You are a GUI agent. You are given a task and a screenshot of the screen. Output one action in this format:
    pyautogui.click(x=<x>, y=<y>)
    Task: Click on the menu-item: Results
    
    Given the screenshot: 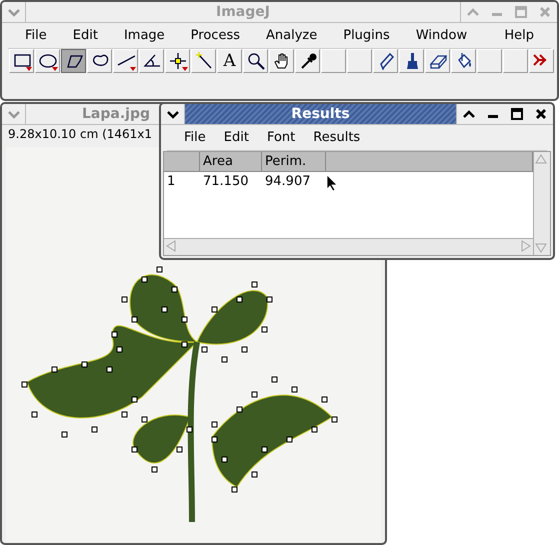 What is the action you would take?
    pyautogui.click(x=337, y=137)
    